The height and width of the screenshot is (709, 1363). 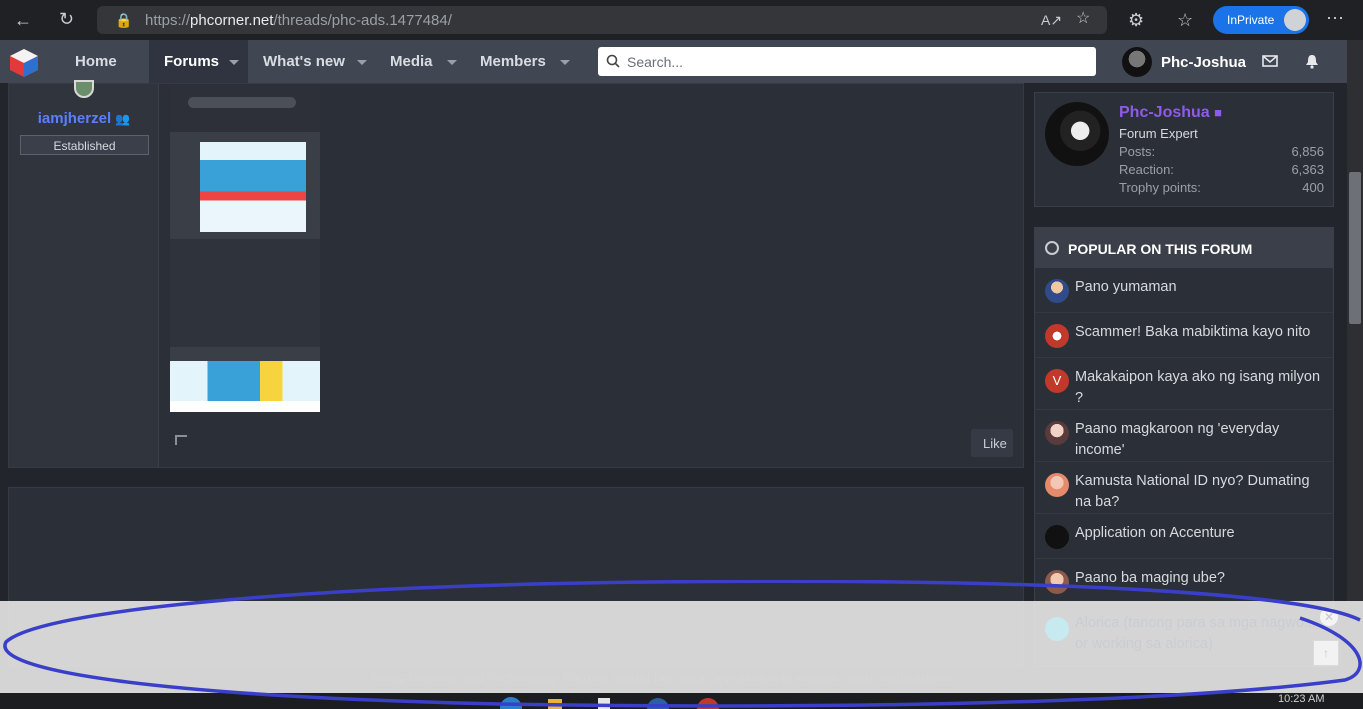 I want to click on stat-posts: Posts: 6,856, so click(x=1221, y=153).